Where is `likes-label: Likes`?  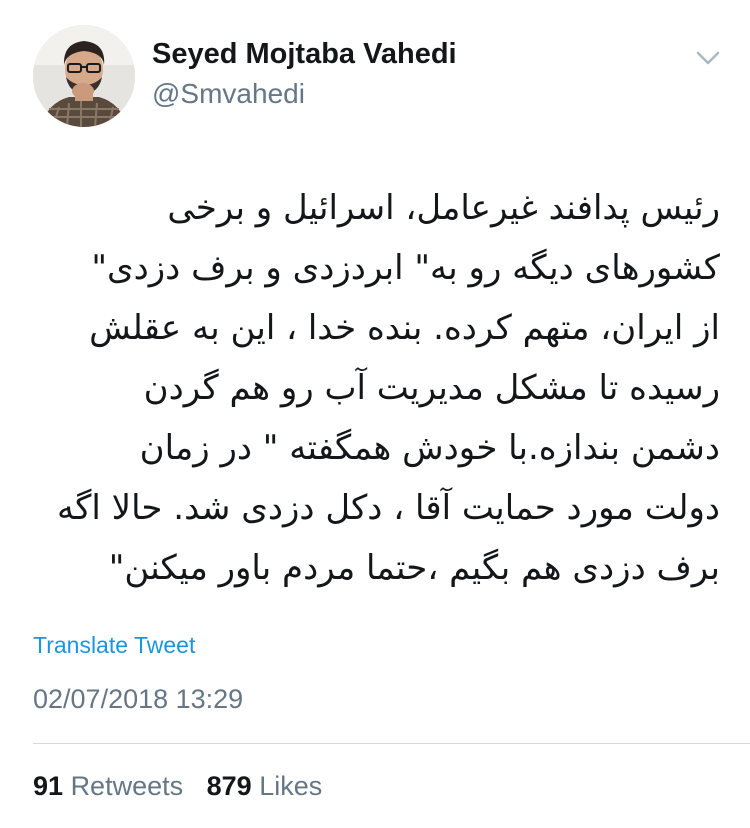 likes-label: Likes is located at coordinates (291, 786).